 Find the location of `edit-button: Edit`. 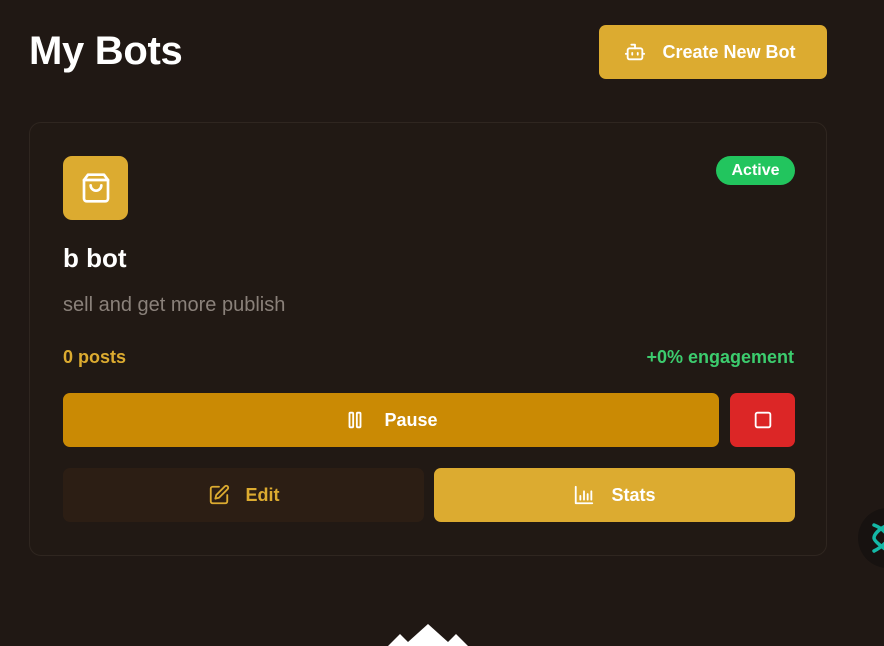

edit-button: Edit is located at coordinates (243, 495).